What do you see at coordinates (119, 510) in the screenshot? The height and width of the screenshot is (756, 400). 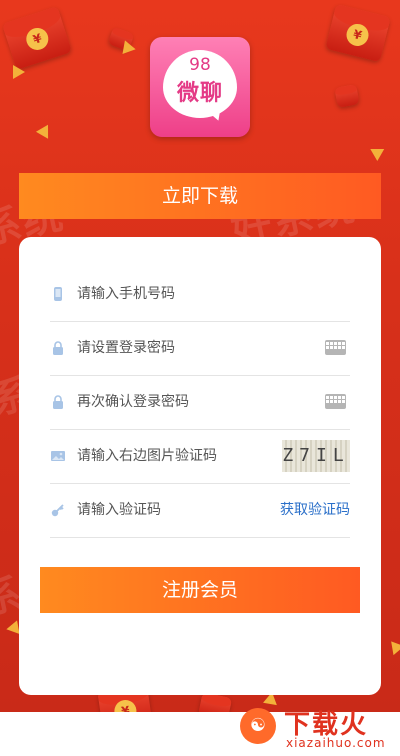 I see `sms-code-placeholder: 请输入验证码` at bounding box center [119, 510].